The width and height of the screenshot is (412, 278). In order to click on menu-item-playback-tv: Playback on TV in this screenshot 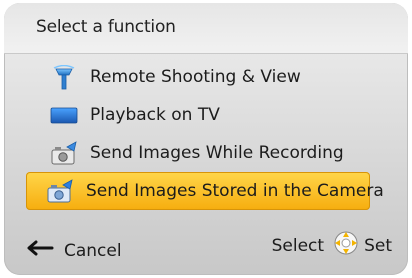, I will do `click(210, 115)`.